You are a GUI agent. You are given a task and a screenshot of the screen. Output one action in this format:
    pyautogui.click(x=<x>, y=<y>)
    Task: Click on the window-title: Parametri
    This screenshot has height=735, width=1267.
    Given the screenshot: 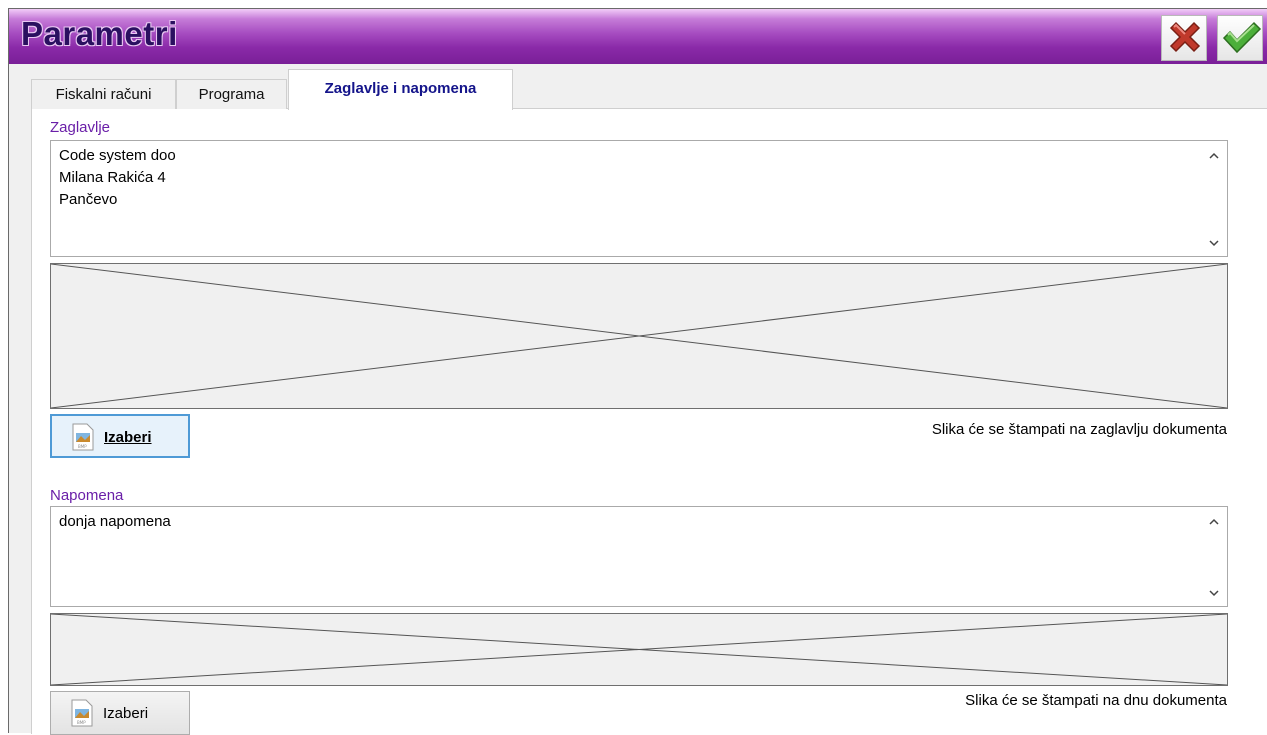 What is the action you would take?
    pyautogui.click(x=99, y=33)
    